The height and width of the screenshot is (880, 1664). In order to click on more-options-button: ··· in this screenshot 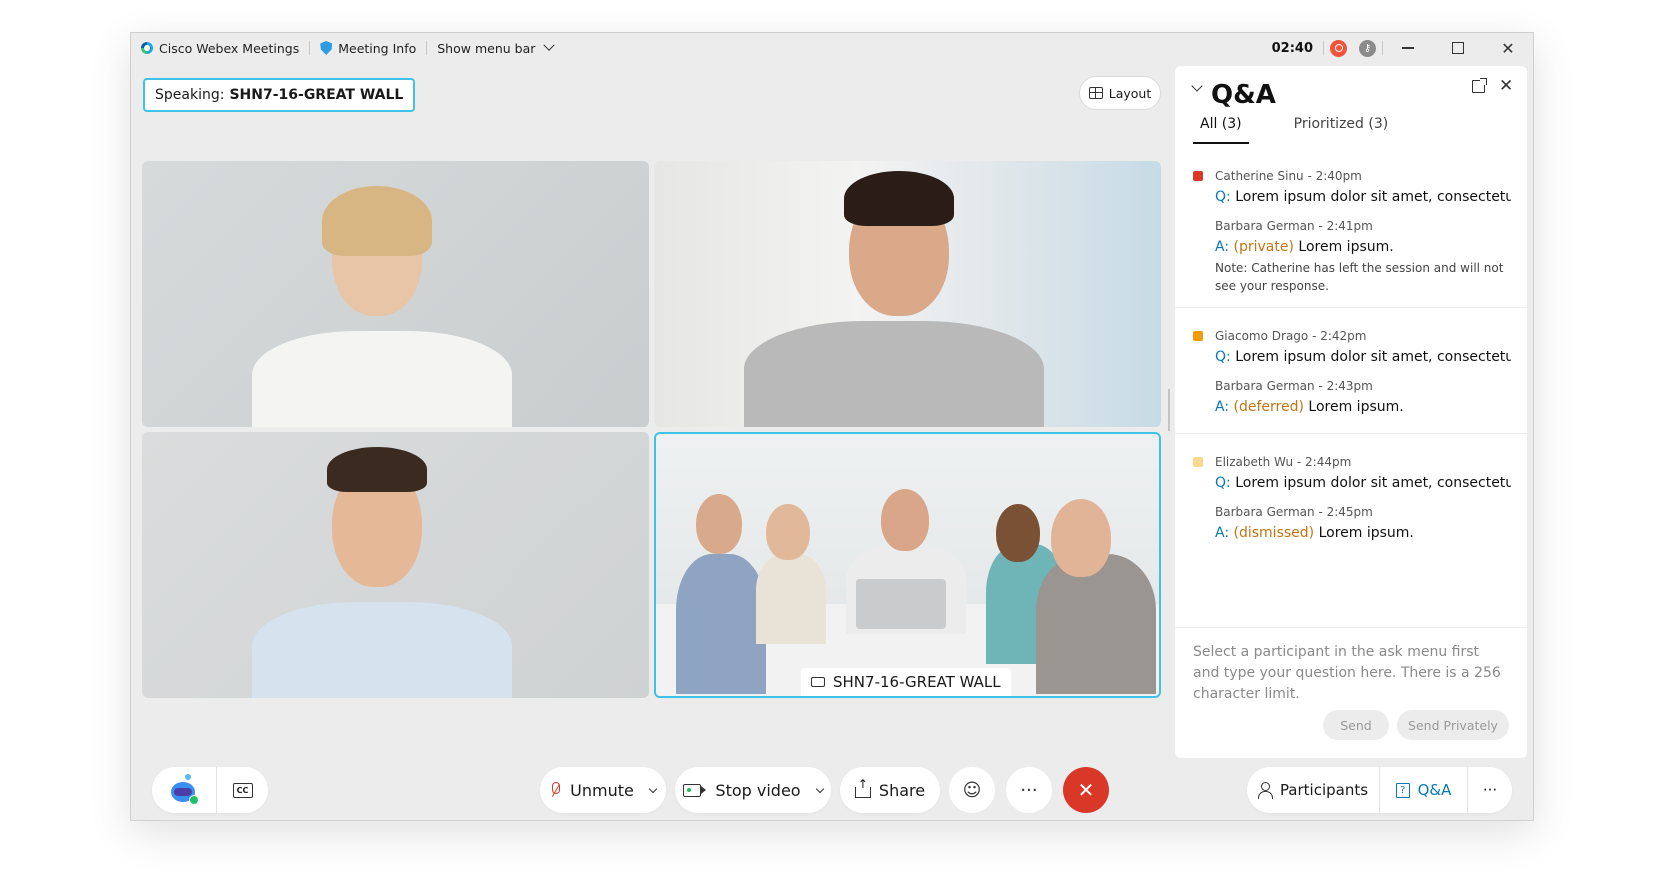, I will do `click(1029, 790)`.